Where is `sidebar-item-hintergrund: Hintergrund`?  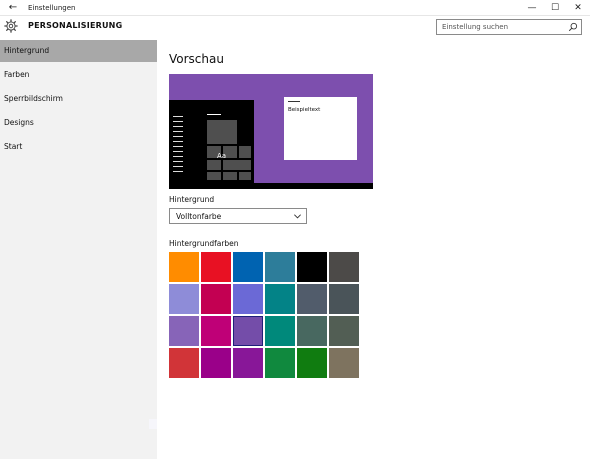
sidebar-item-hintergrund: Hintergrund is located at coordinates (78, 51).